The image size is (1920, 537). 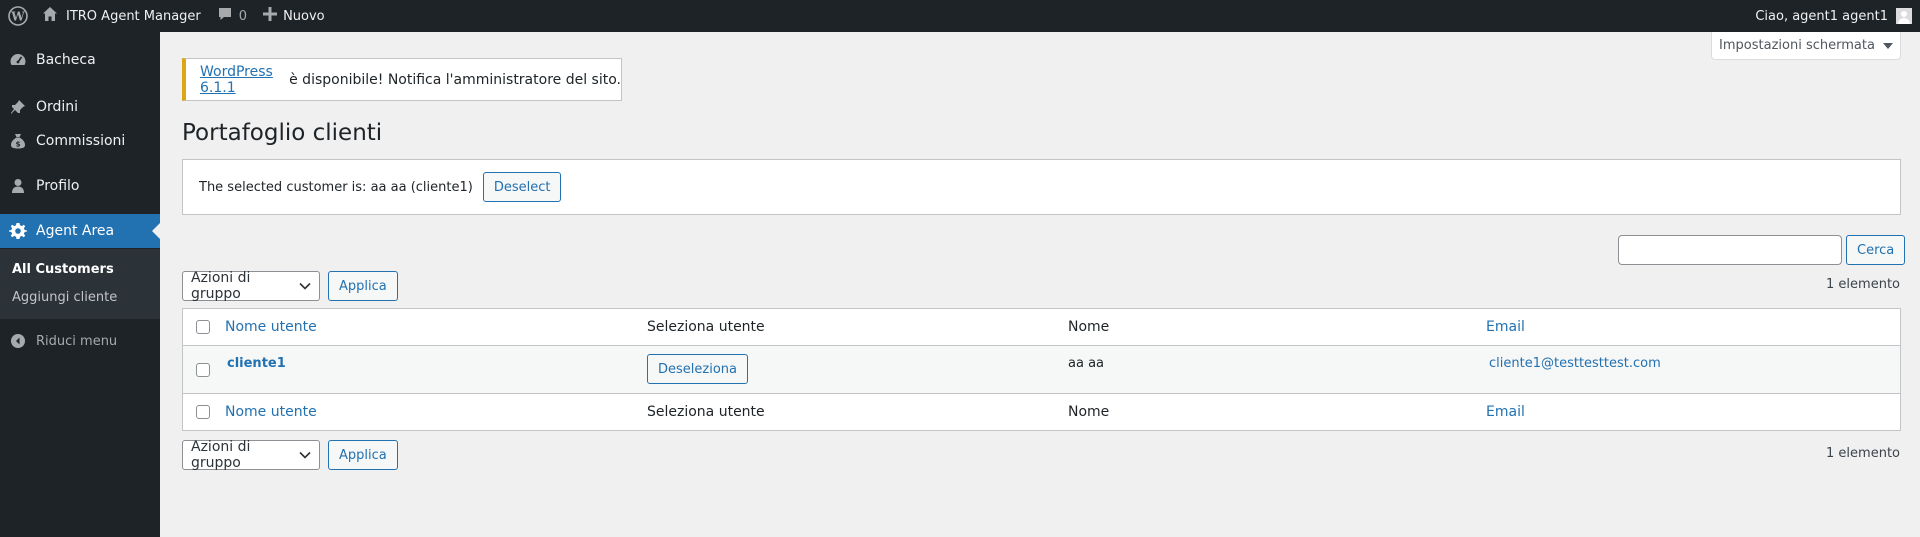 I want to click on collapse-arrow-icon, so click(x=18, y=341).